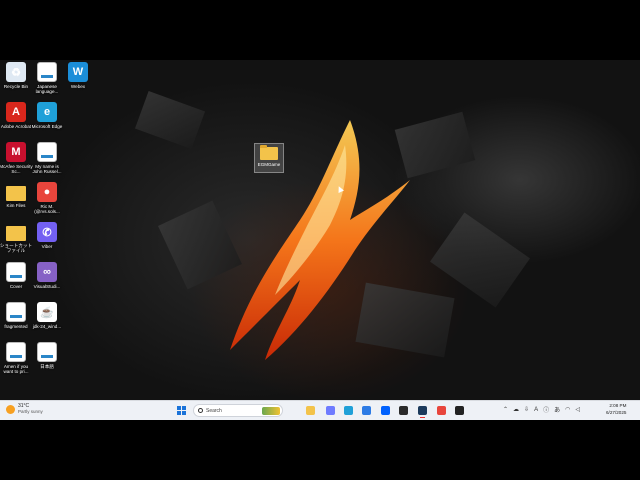 The image size is (640, 480). I want to click on capture-icon, so click(422, 412).